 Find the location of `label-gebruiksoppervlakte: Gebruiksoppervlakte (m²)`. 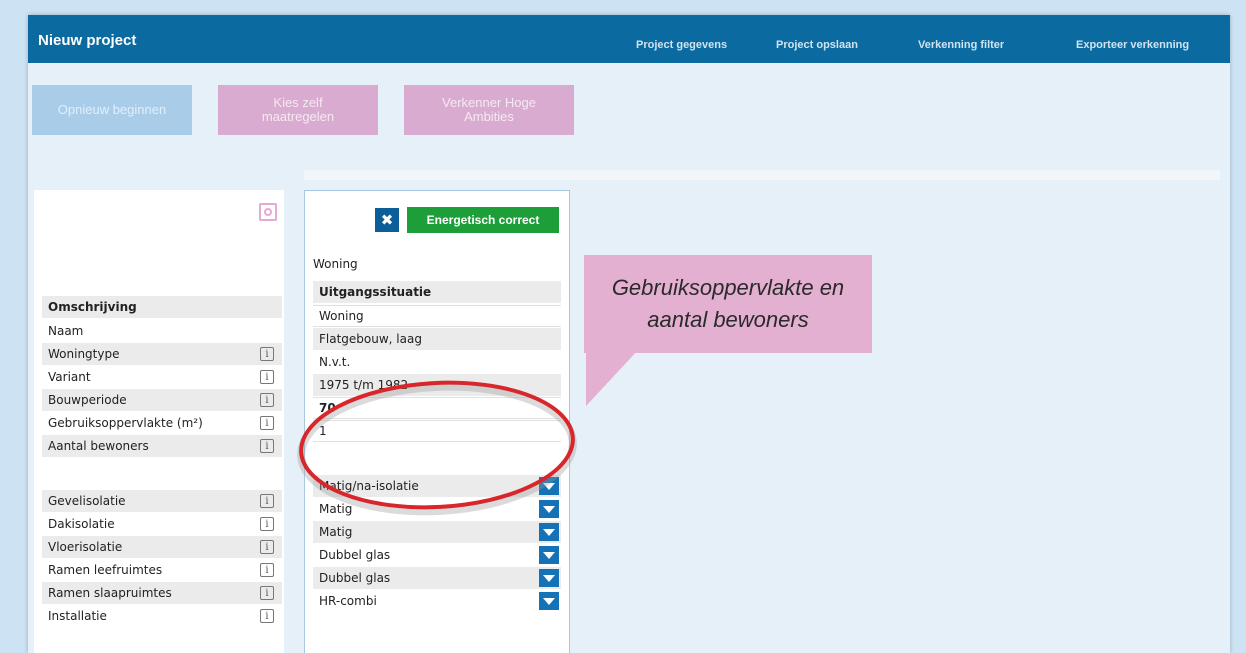

label-gebruiksoppervlakte: Gebruiksoppervlakte (m²) is located at coordinates (125, 423).